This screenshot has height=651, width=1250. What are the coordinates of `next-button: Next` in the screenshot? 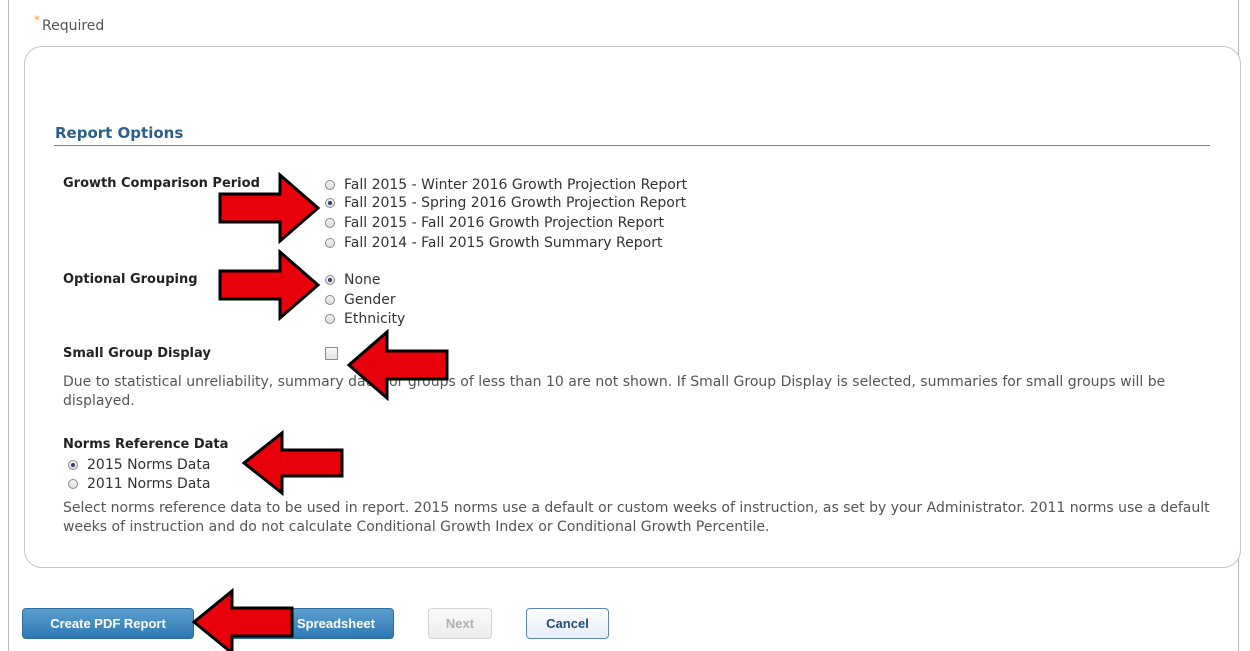 It's located at (460, 623).